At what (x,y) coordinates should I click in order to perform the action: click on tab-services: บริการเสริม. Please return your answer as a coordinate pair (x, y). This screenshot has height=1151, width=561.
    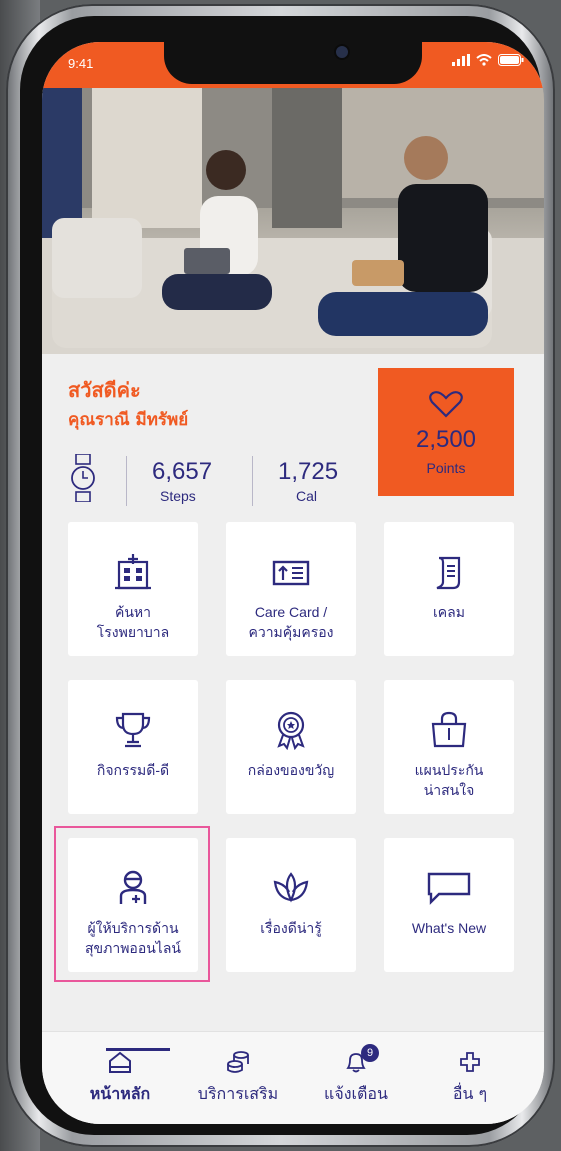
    Looking at the image, I should click on (238, 1078).